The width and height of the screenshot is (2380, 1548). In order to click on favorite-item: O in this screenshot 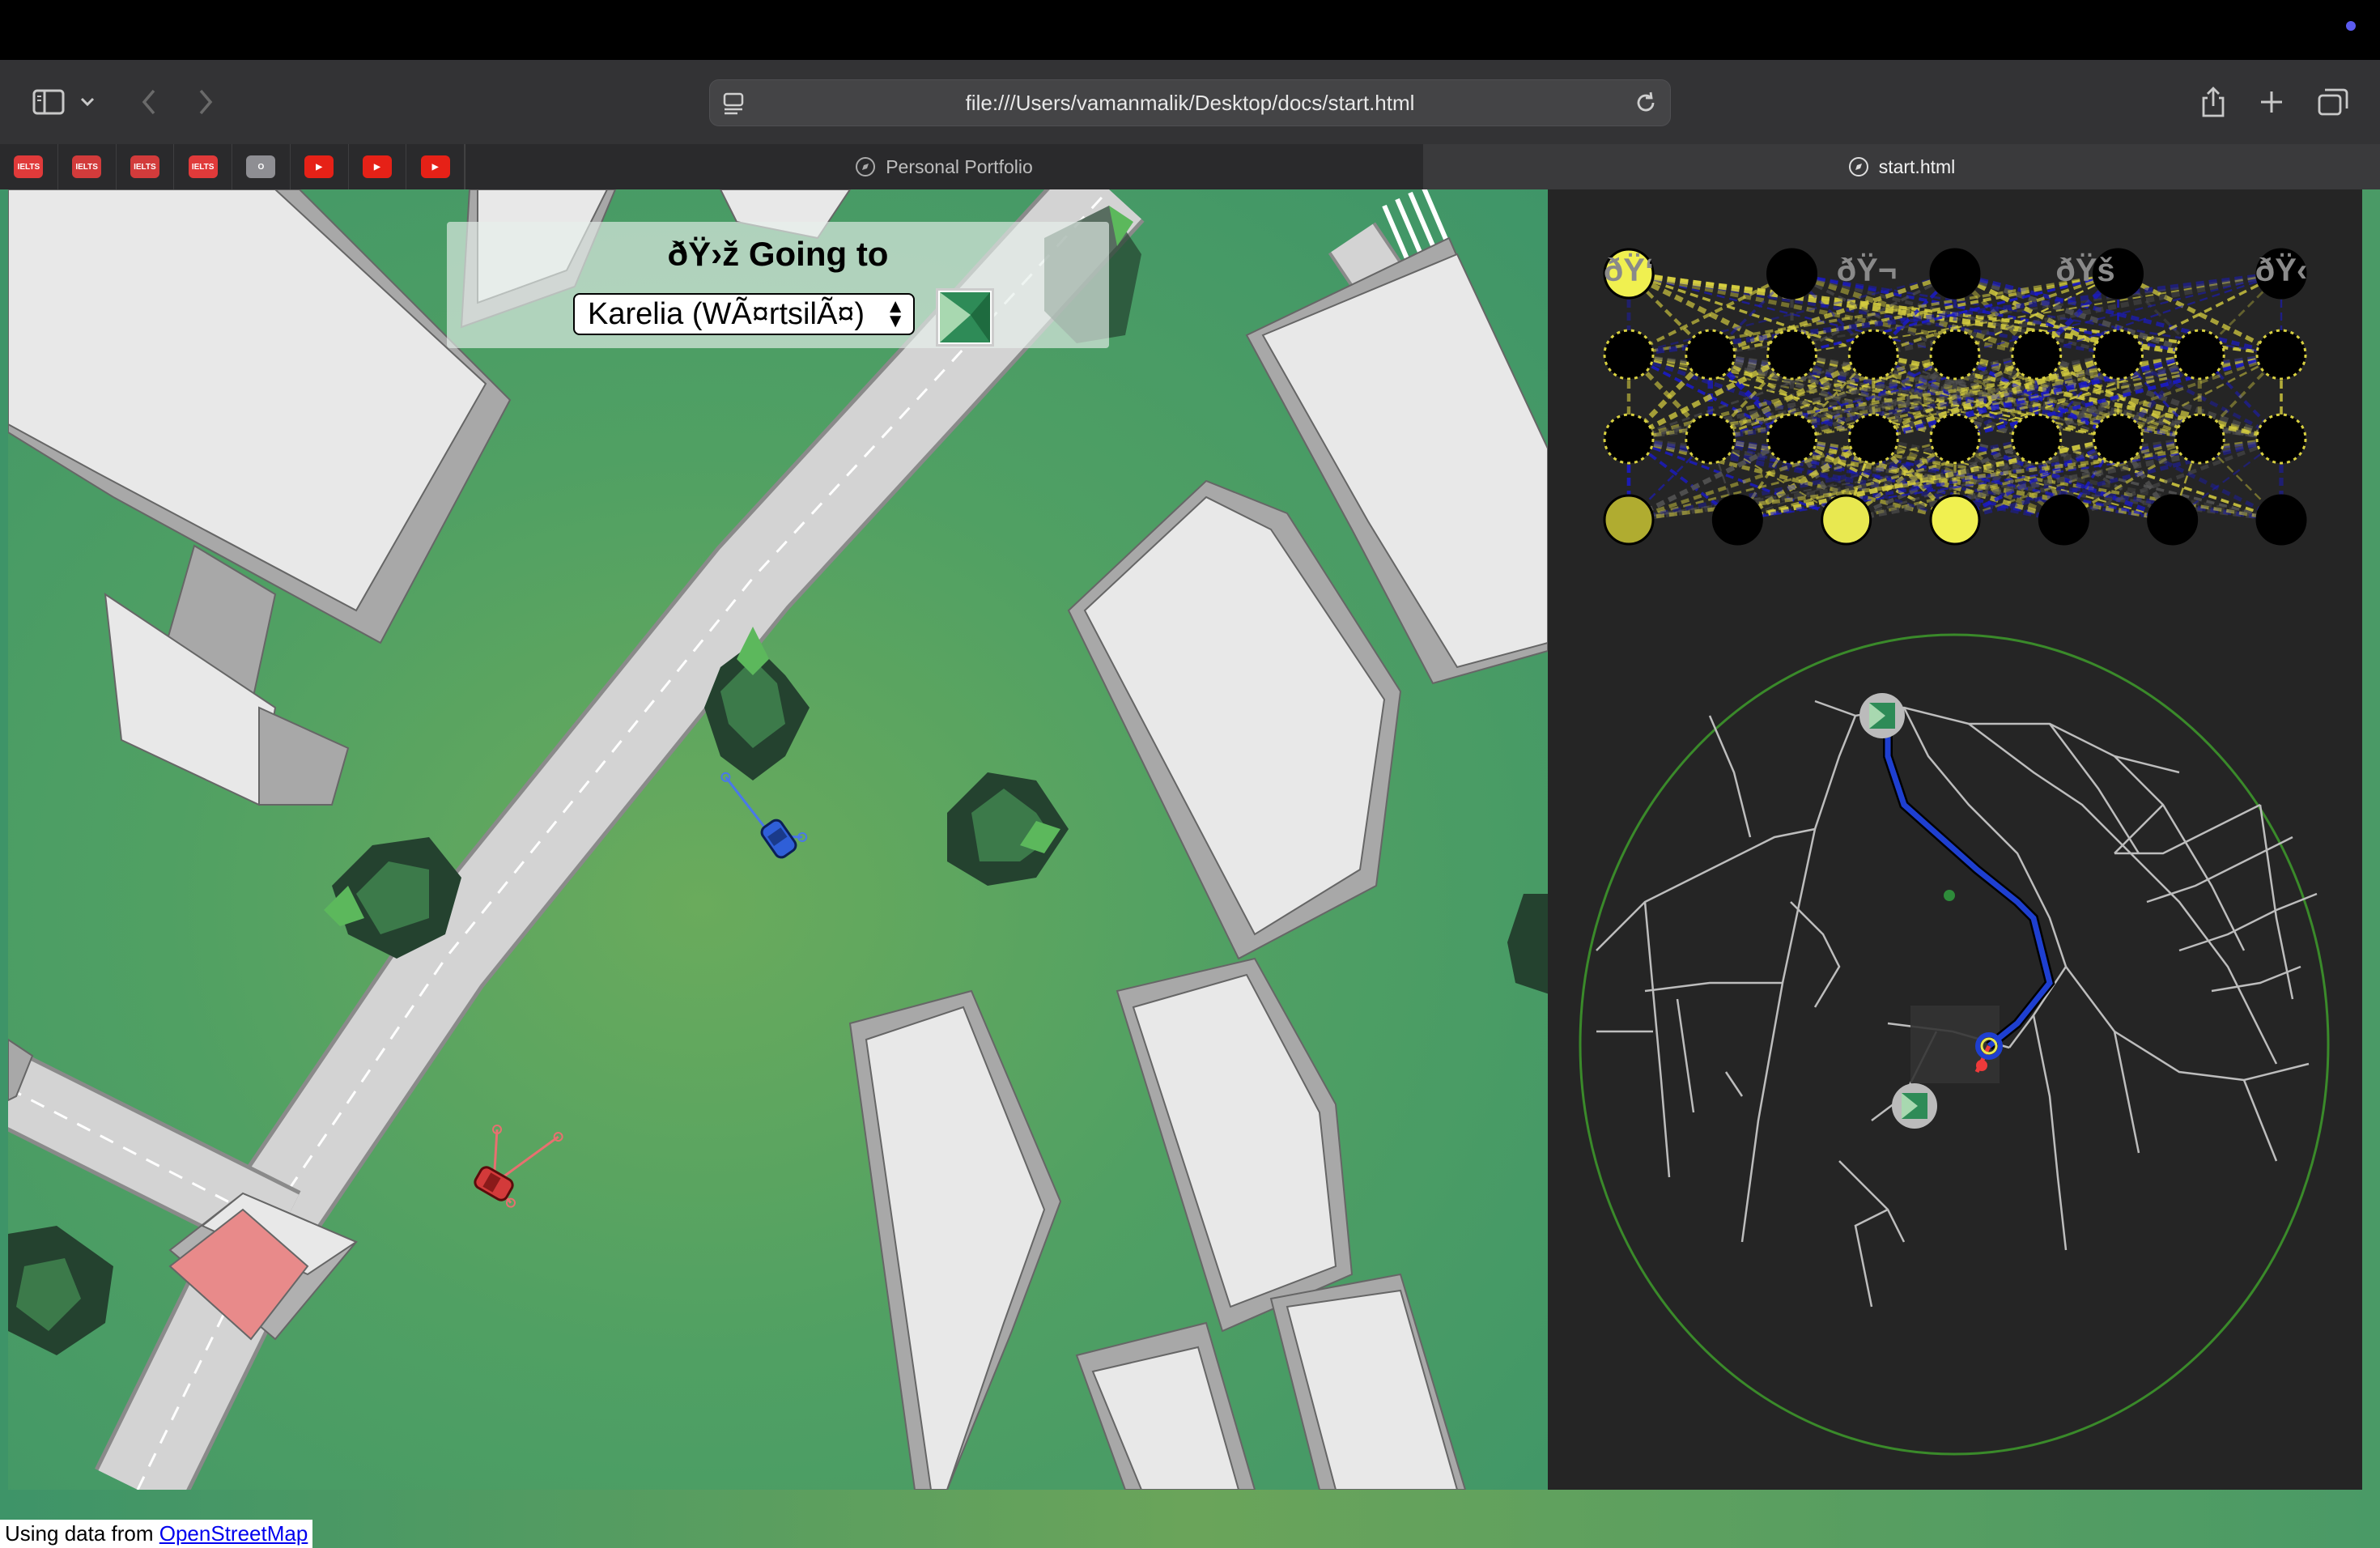, I will do `click(261, 166)`.